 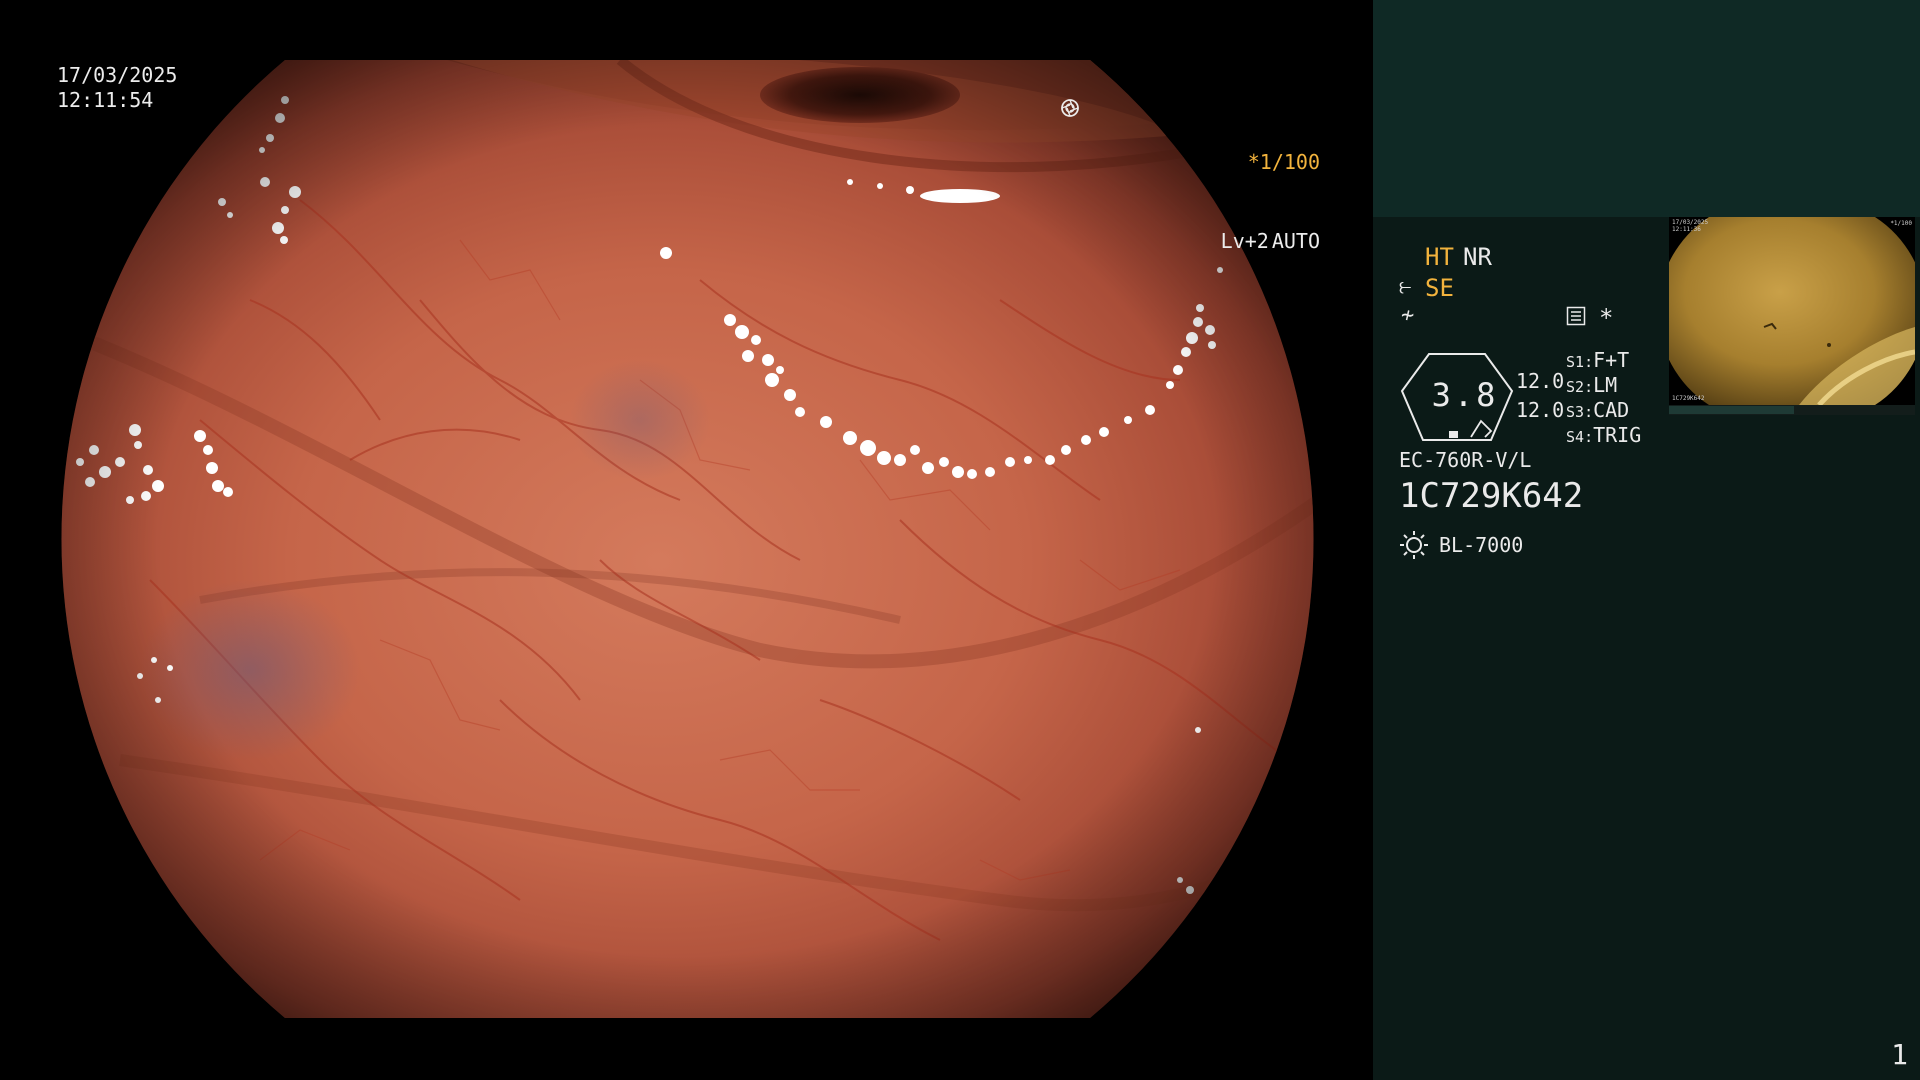 I want to click on switch-assignment-s1: S1:F+T, so click(x=1598, y=360).